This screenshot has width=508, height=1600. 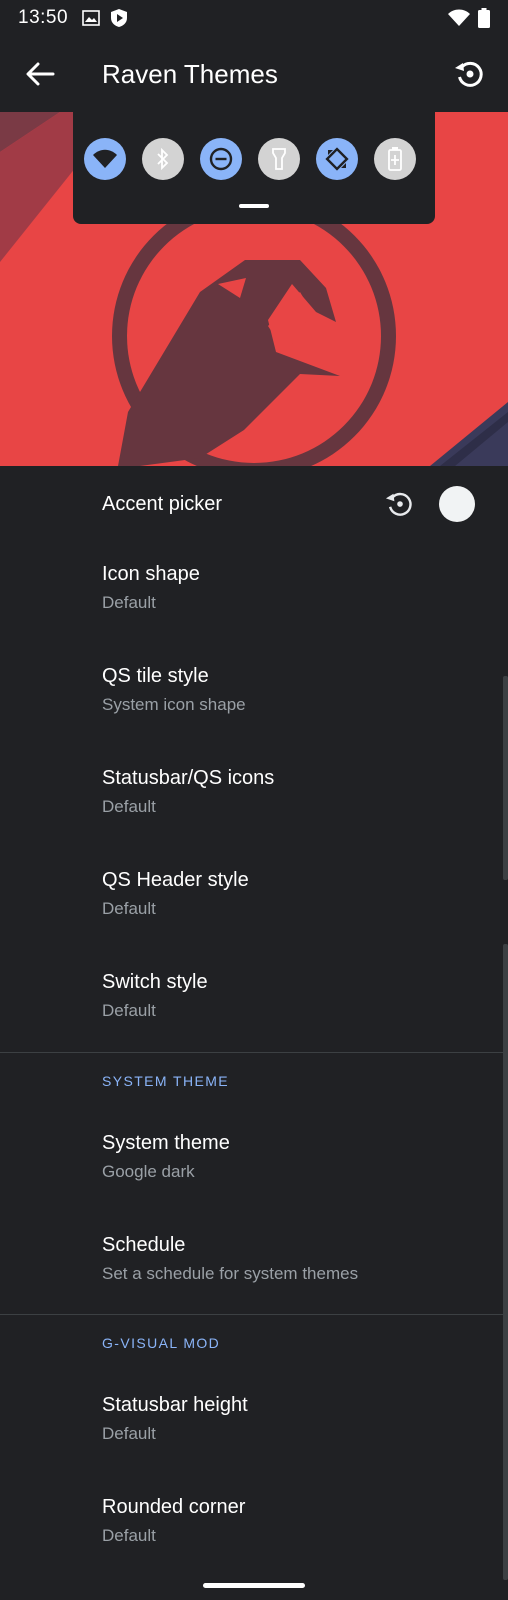 I want to click on do-not-disturb-icon, so click(x=221, y=159).